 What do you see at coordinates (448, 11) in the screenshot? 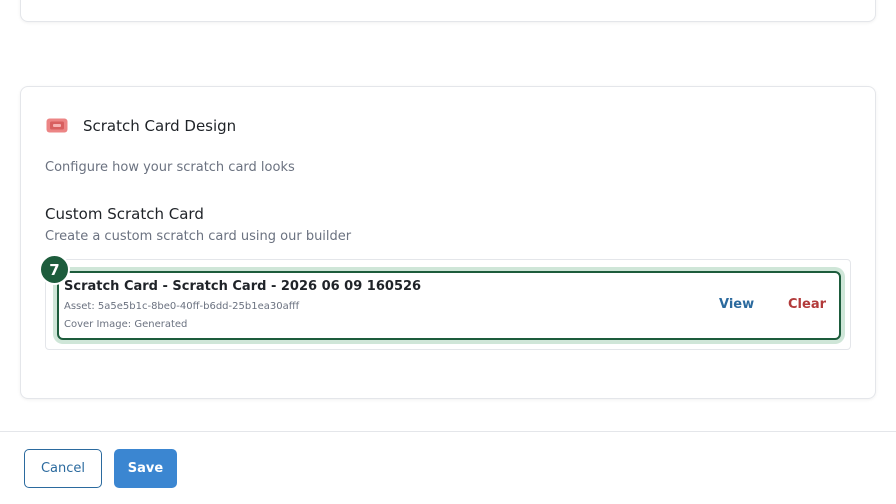
I see `previous-section-card` at bounding box center [448, 11].